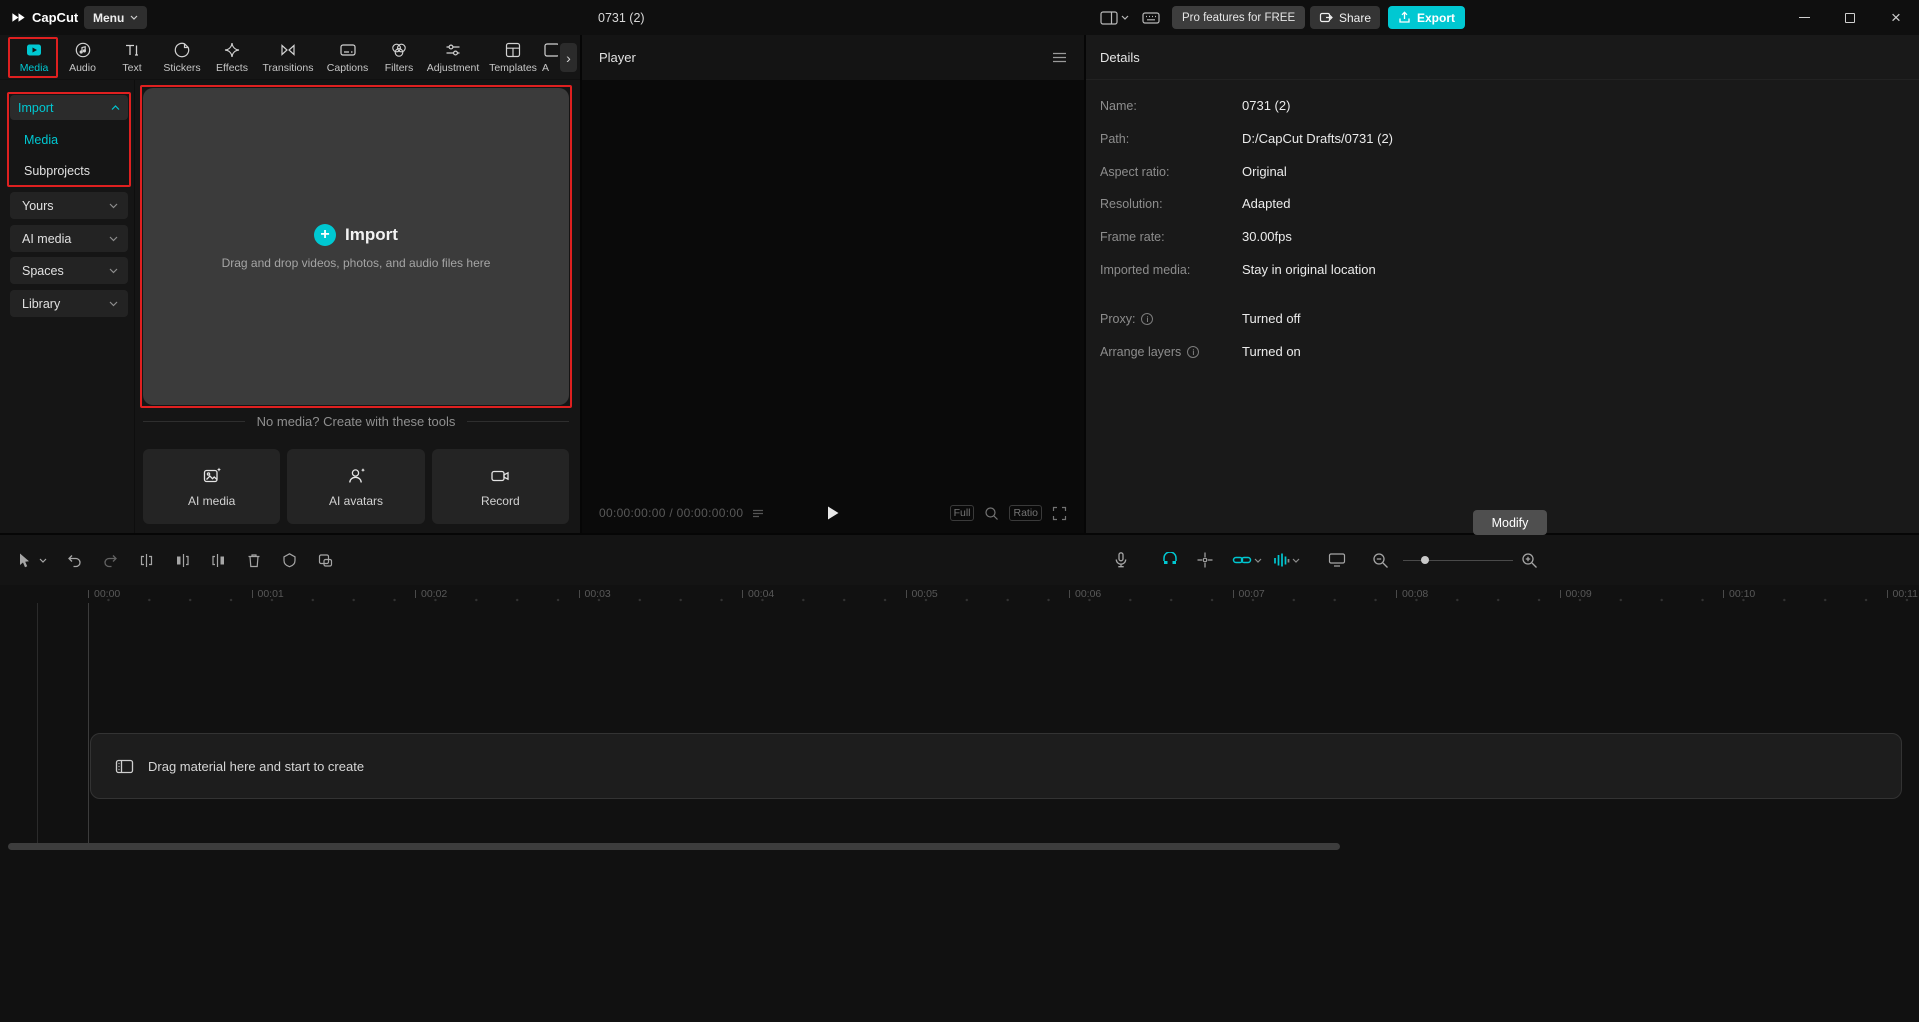  What do you see at coordinates (991, 513) in the screenshot?
I see `zoom-fit-button` at bounding box center [991, 513].